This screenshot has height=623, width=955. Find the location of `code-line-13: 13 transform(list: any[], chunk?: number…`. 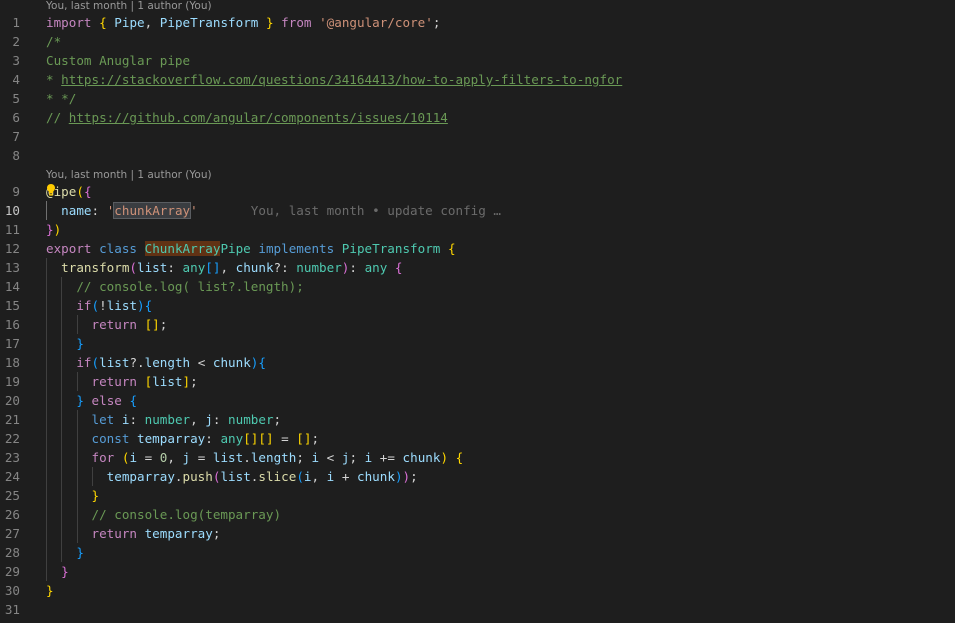

code-line-13: 13 transform(list: any[], chunk?: number… is located at coordinates (477, 267).